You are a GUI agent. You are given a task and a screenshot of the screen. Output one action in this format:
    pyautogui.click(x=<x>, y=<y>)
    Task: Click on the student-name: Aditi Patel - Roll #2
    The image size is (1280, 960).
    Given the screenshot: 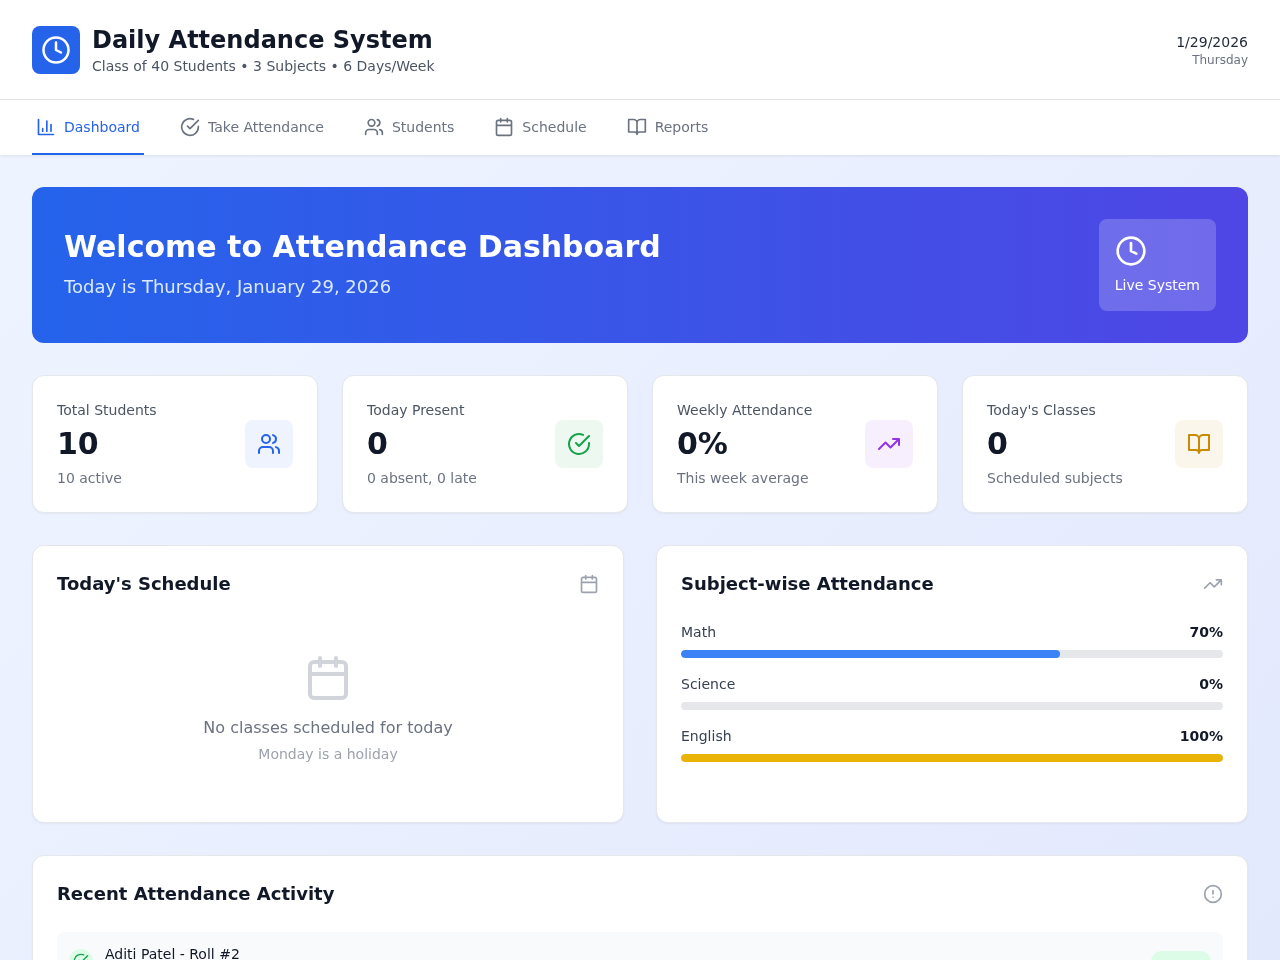 What is the action you would take?
    pyautogui.click(x=173, y=952)
    